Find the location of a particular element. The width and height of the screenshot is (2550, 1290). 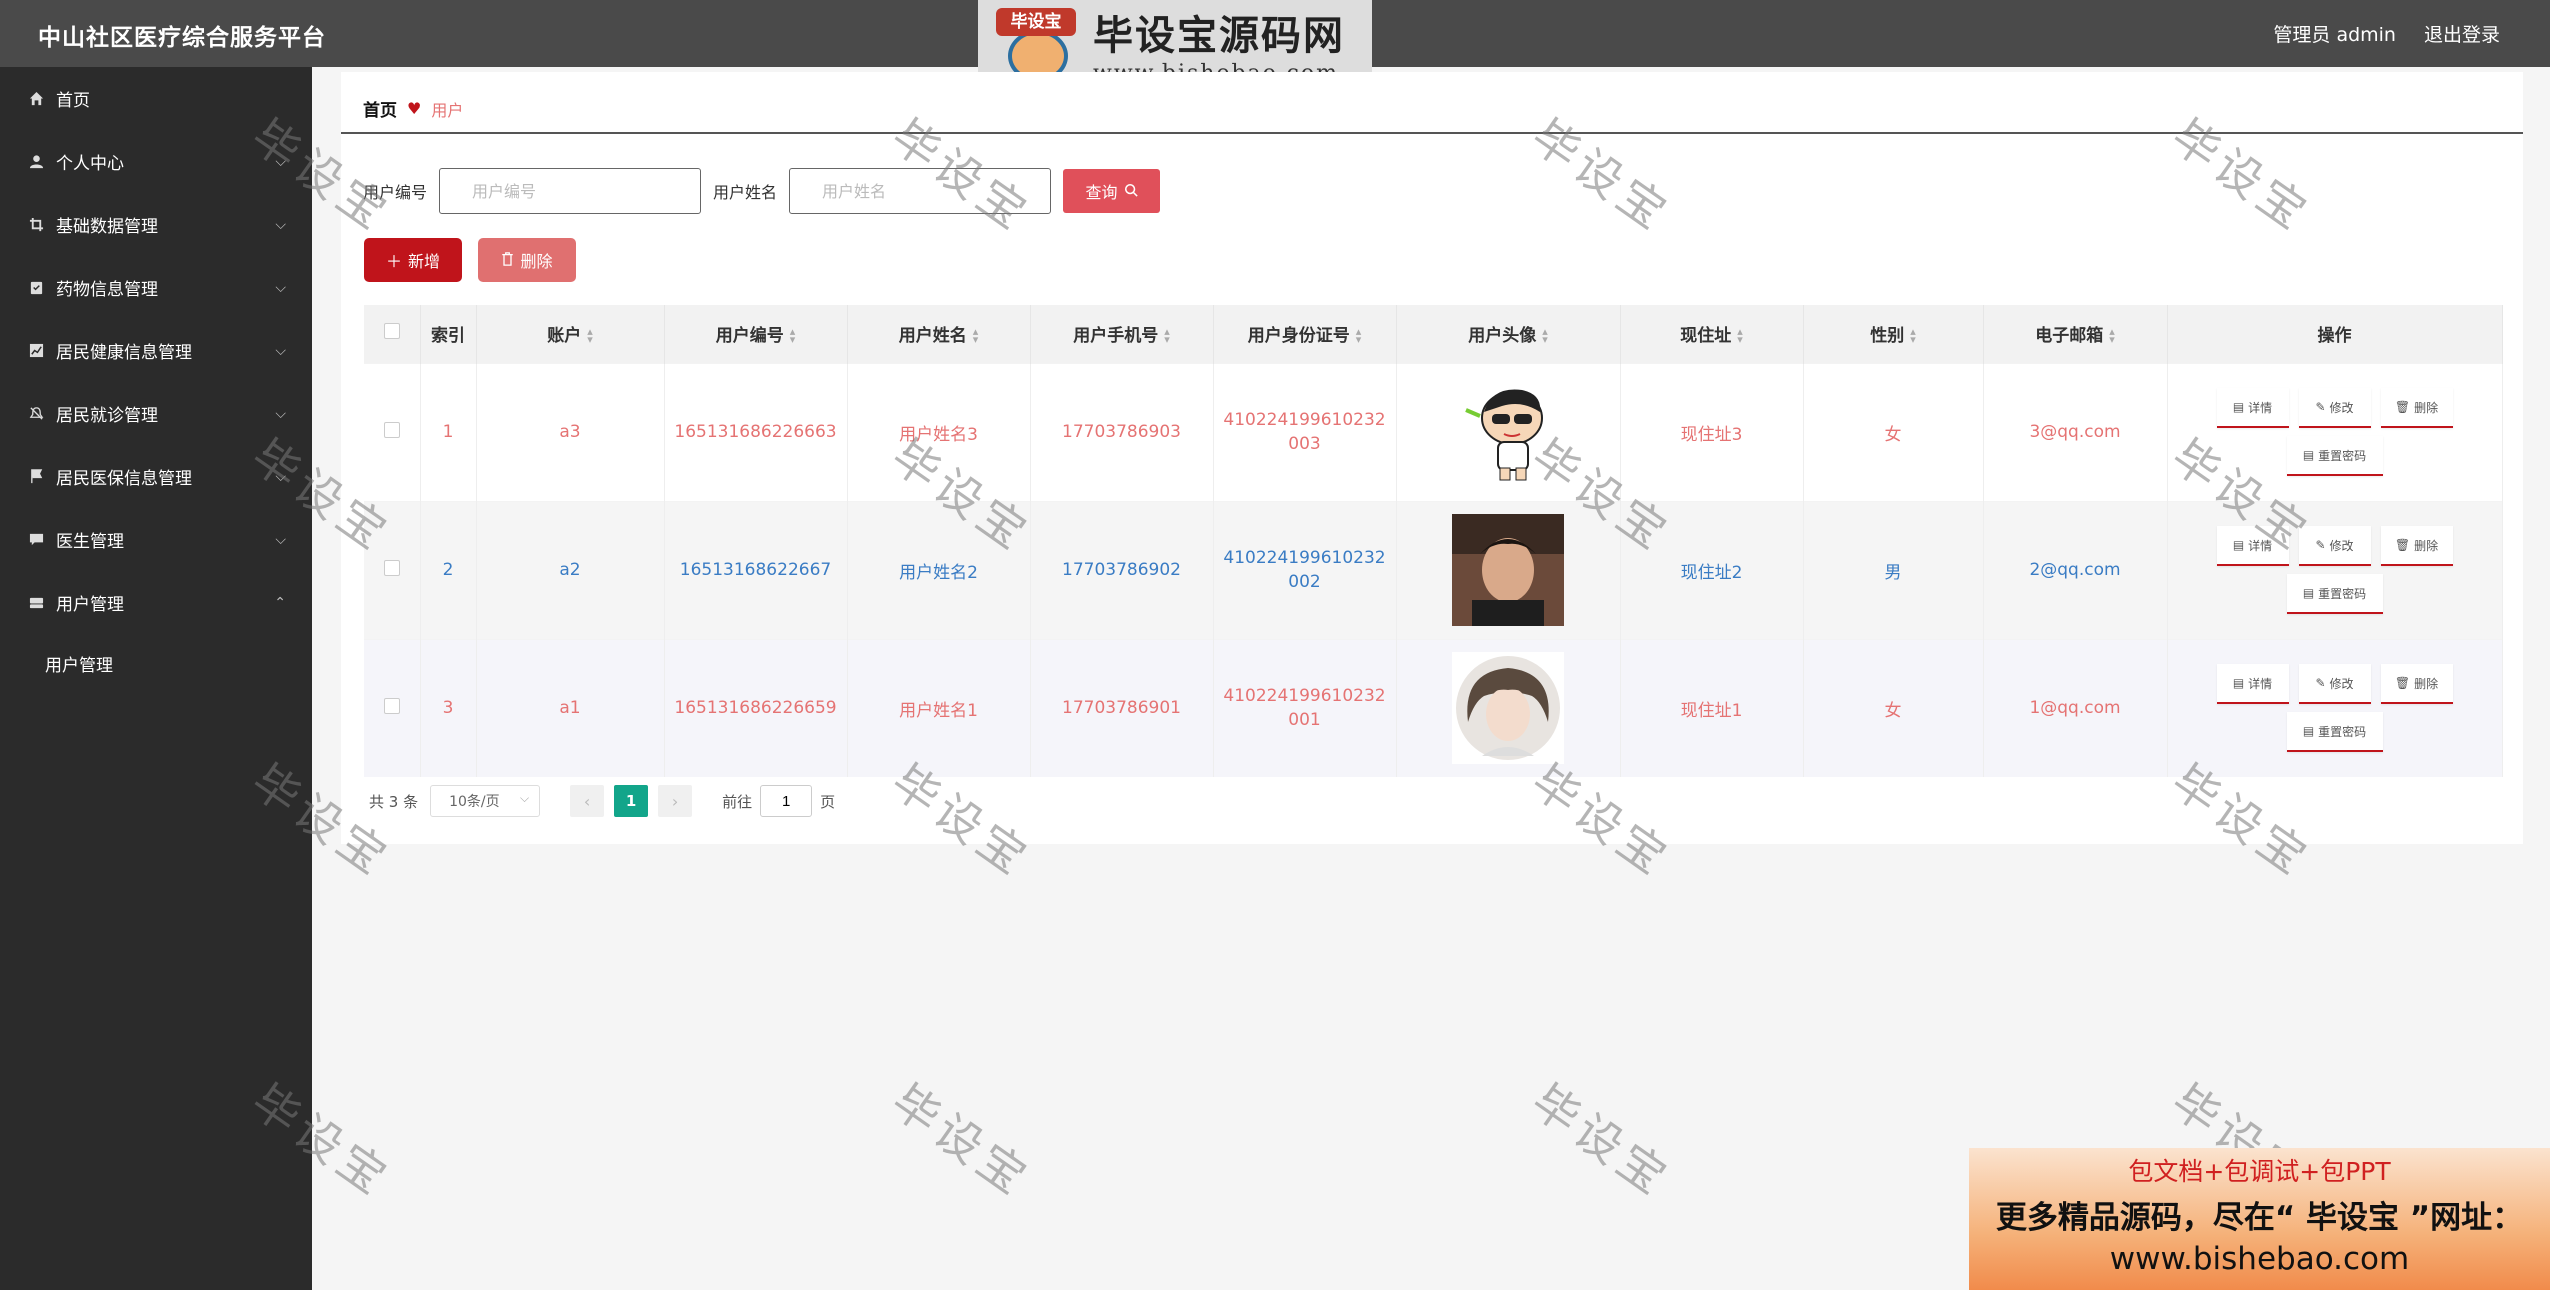

select-all-checkbox-cell is located at coordinates (392, 334).